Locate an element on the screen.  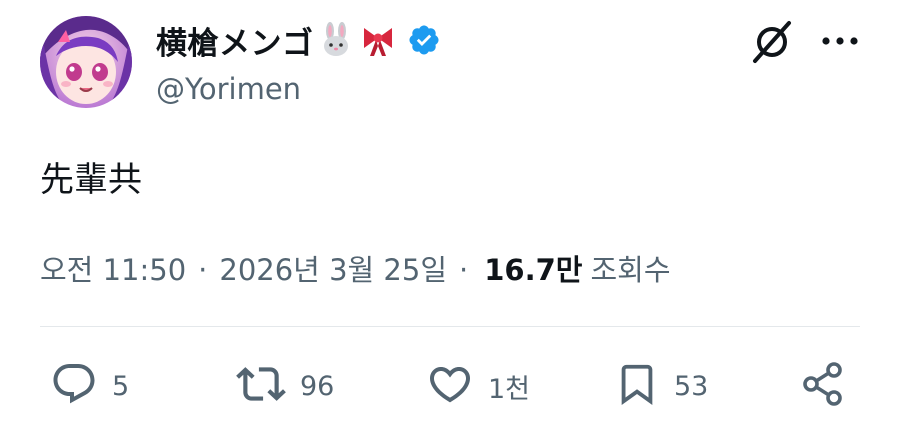
action-bar: 5 96 1천 53 is located at coordinates (450, 386).